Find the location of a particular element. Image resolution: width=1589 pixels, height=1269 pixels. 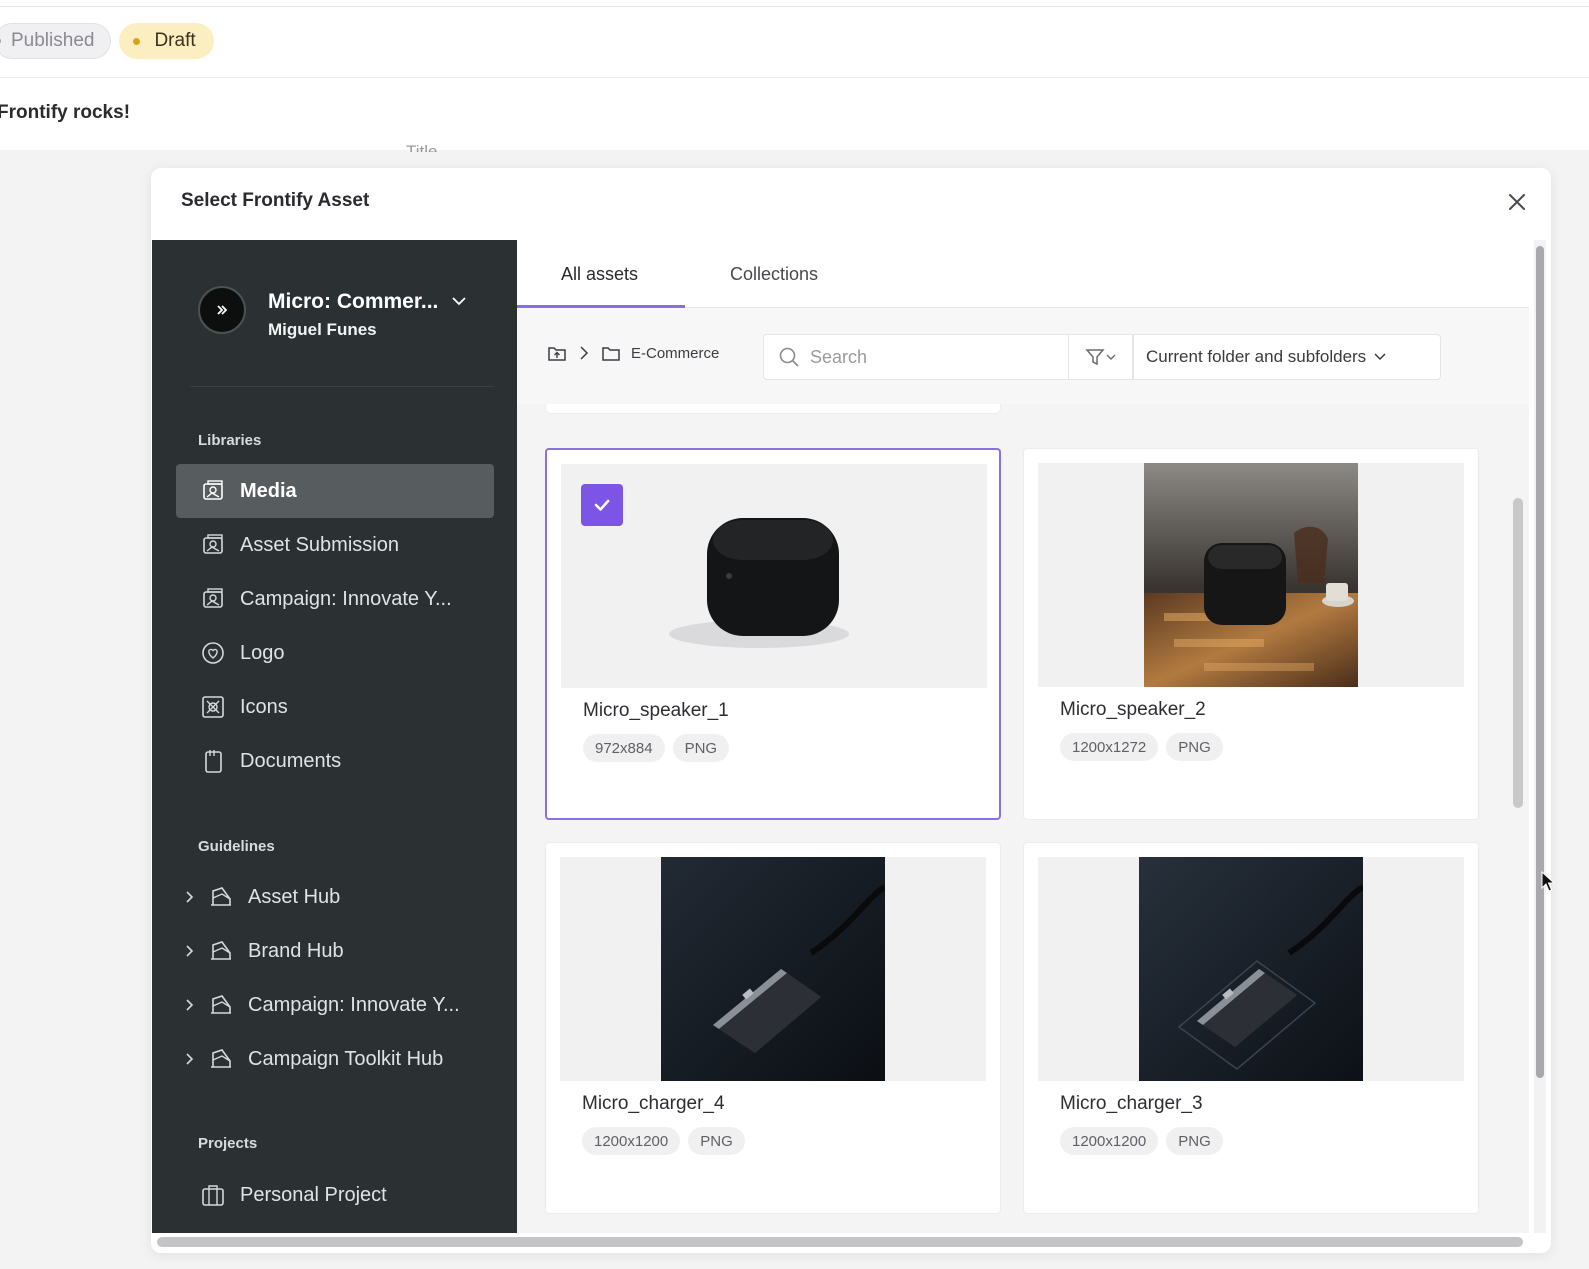

sidebar-item-media: Media is located at coordinates (335, 491).